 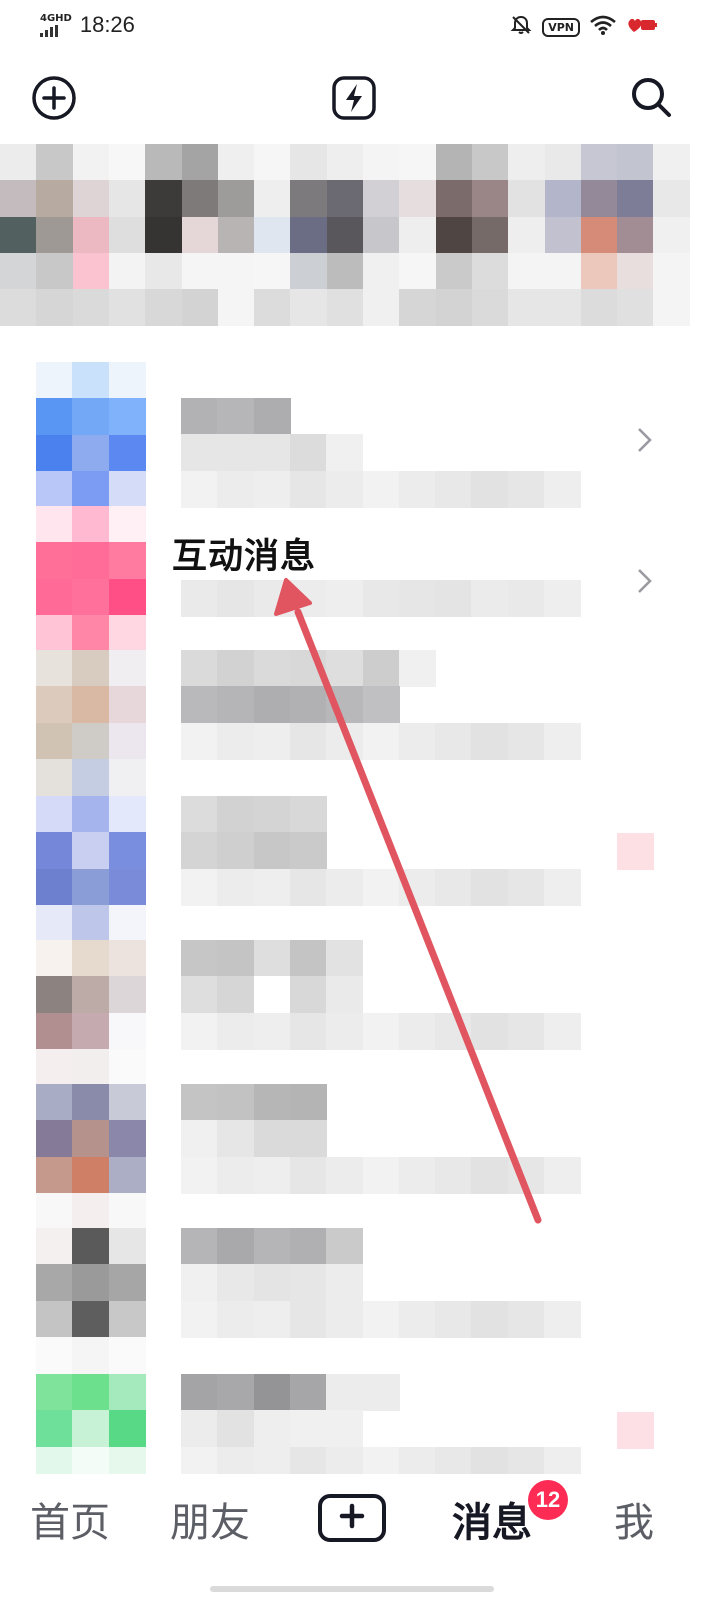 I want to click on nav-messages: 消息, so click(x=492, y=1519).